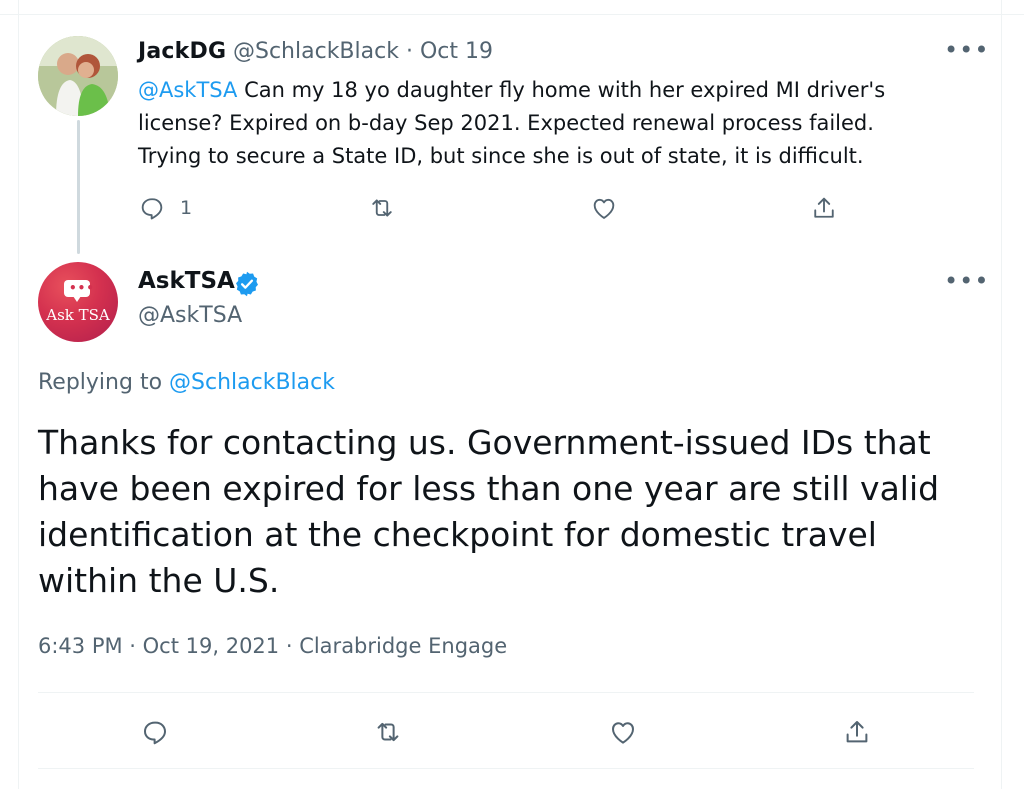  Describe the element at coordinates (252, 382) in the screenshot. I see `replying-handle-link: @SchlackBlack` at that location.